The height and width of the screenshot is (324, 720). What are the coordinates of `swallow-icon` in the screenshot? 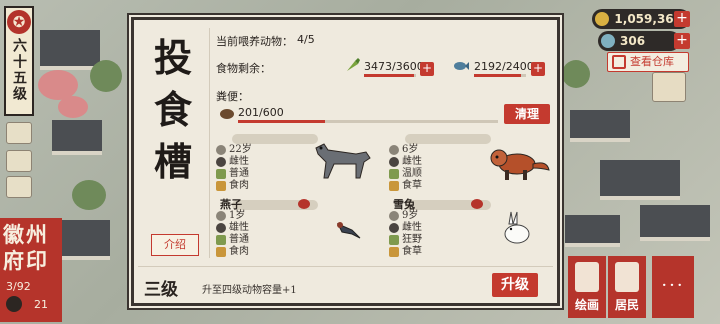 It's located at (348, 230).